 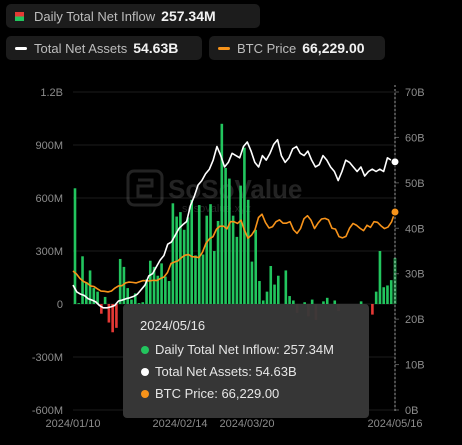 I want to click on tooltip-row-btc: BTC Price: 66,229.00, so click(x=210, y=393).